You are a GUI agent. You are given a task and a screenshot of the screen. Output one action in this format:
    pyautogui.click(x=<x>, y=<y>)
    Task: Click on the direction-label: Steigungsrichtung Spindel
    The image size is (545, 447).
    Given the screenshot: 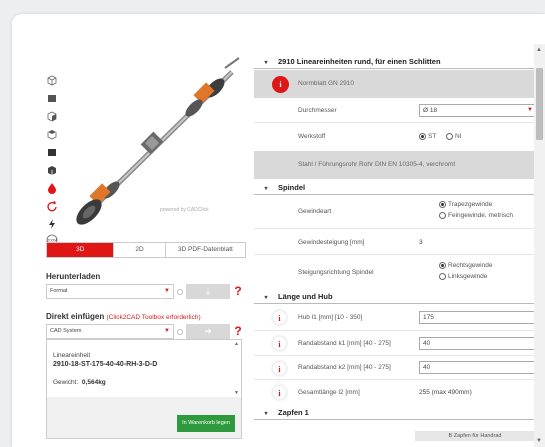 What is the action you would take?
    pyautogui.click(x=336, y=272)
    